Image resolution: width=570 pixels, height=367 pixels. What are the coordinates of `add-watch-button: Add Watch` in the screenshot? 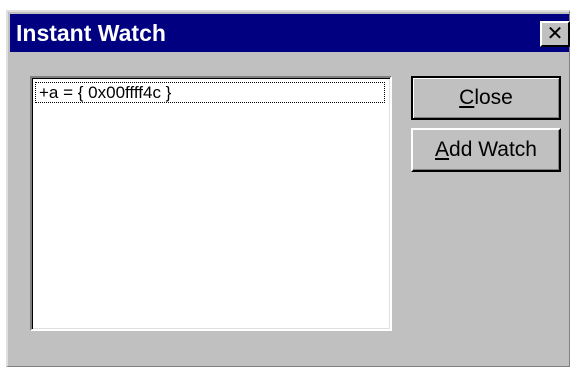 It's located at (486, 150).